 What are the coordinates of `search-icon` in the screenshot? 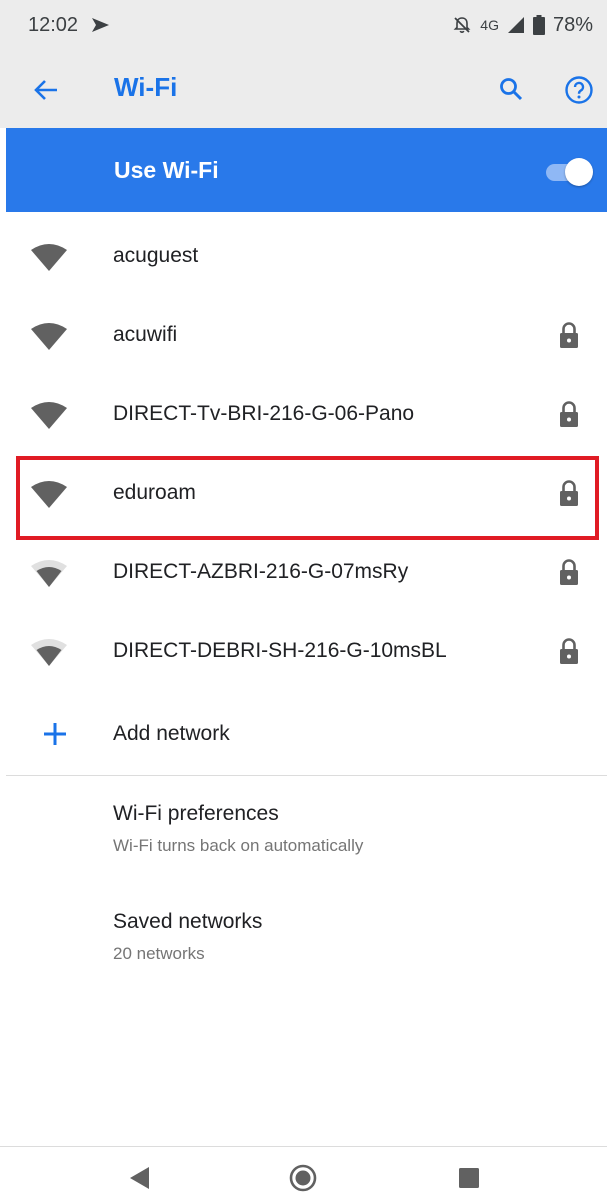 It's located at (511, 89).